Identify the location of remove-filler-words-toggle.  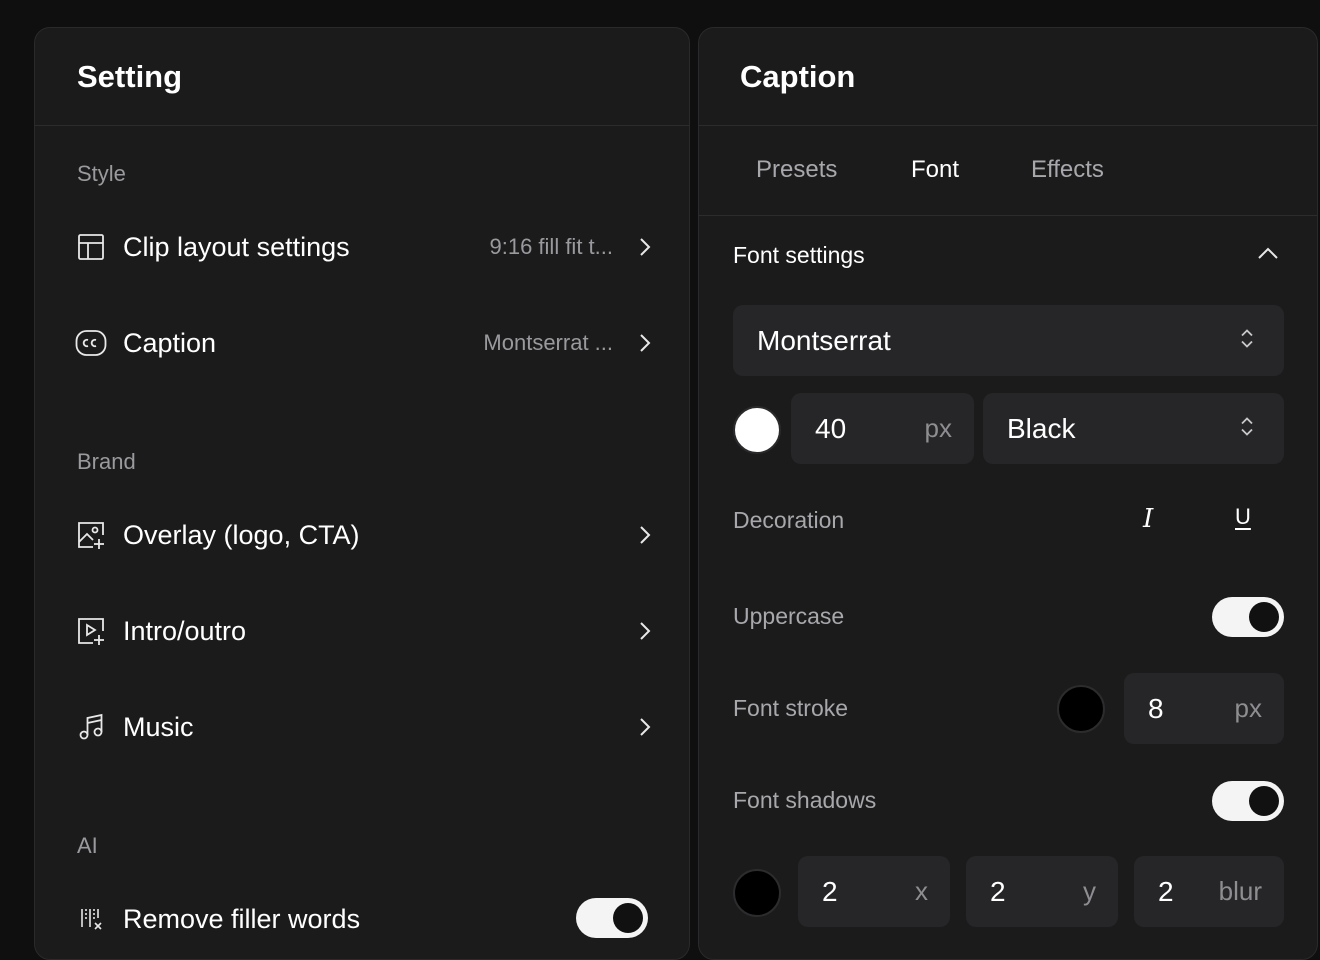
(612, 918).